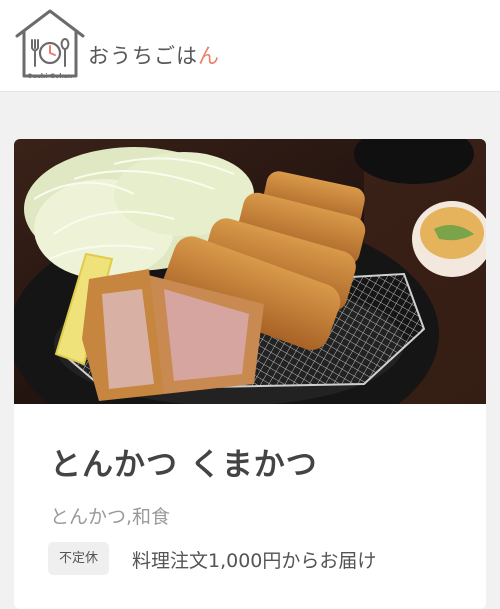 The width and height of the screenshot is (500, 609). Describe the element at coordinates (184, 461) in the screenshot. I see `shop-name: とんかつ くまかつ` at that location.